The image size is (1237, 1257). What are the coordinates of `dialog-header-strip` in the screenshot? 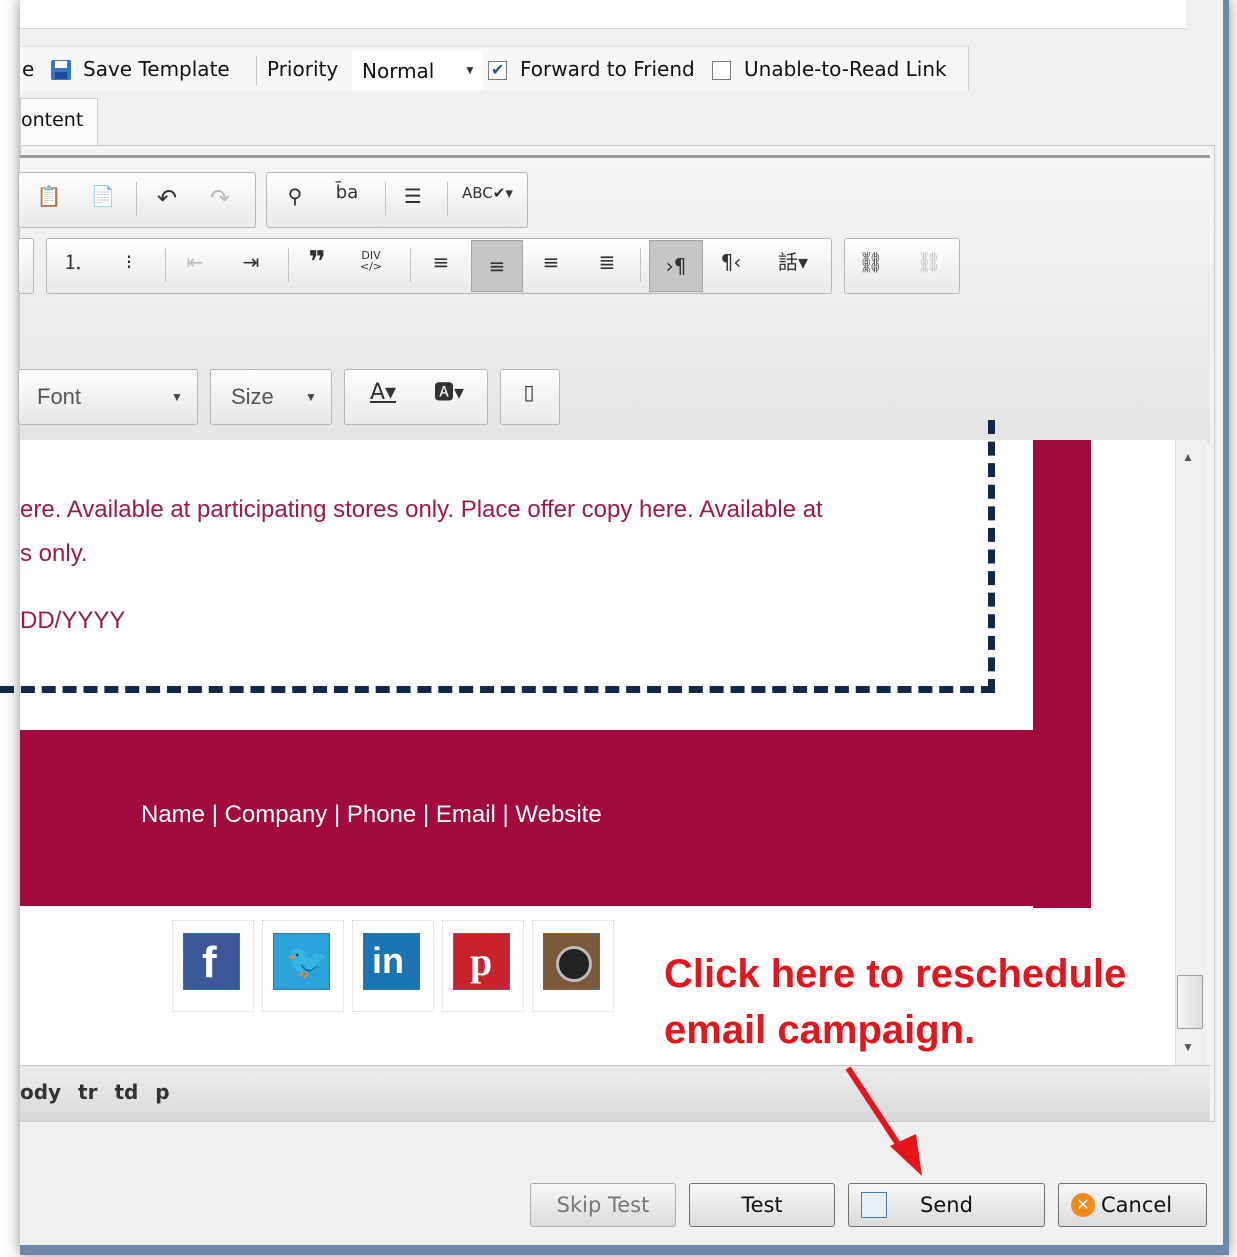 It's located at (603, 14).